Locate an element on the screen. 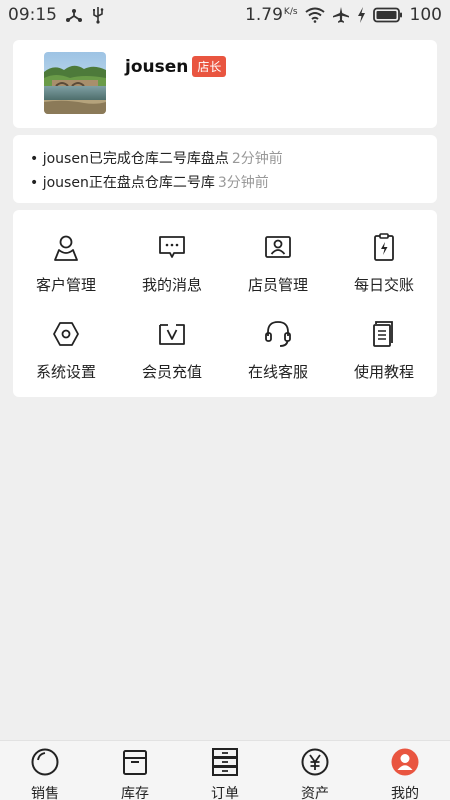 The width and height of the screenshot is (450, 800). bottom-nav: 销售 库存 订单 资产 我的 is located at coordinates (225, 770).